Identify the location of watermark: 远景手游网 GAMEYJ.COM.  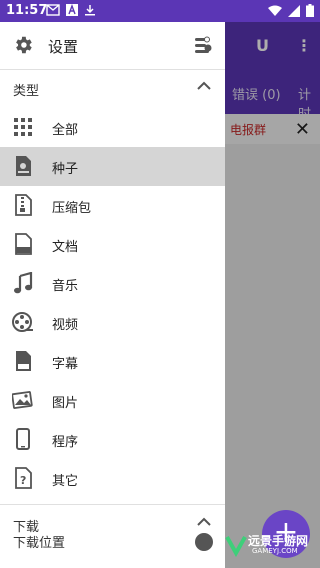
(271, 545).